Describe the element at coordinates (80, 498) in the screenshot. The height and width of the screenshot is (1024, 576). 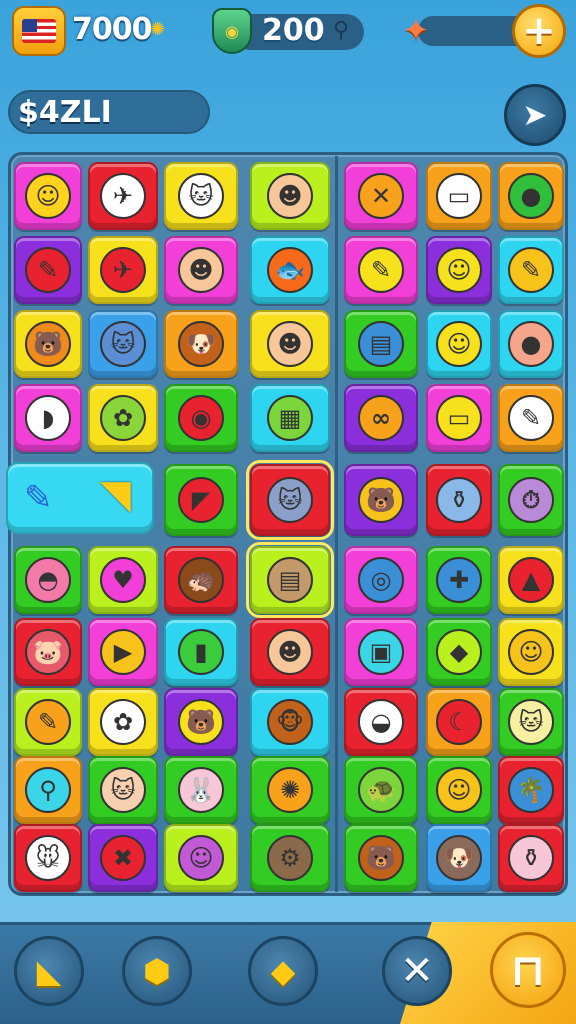
I see `wide-tile: ✎ ◥` at that location.